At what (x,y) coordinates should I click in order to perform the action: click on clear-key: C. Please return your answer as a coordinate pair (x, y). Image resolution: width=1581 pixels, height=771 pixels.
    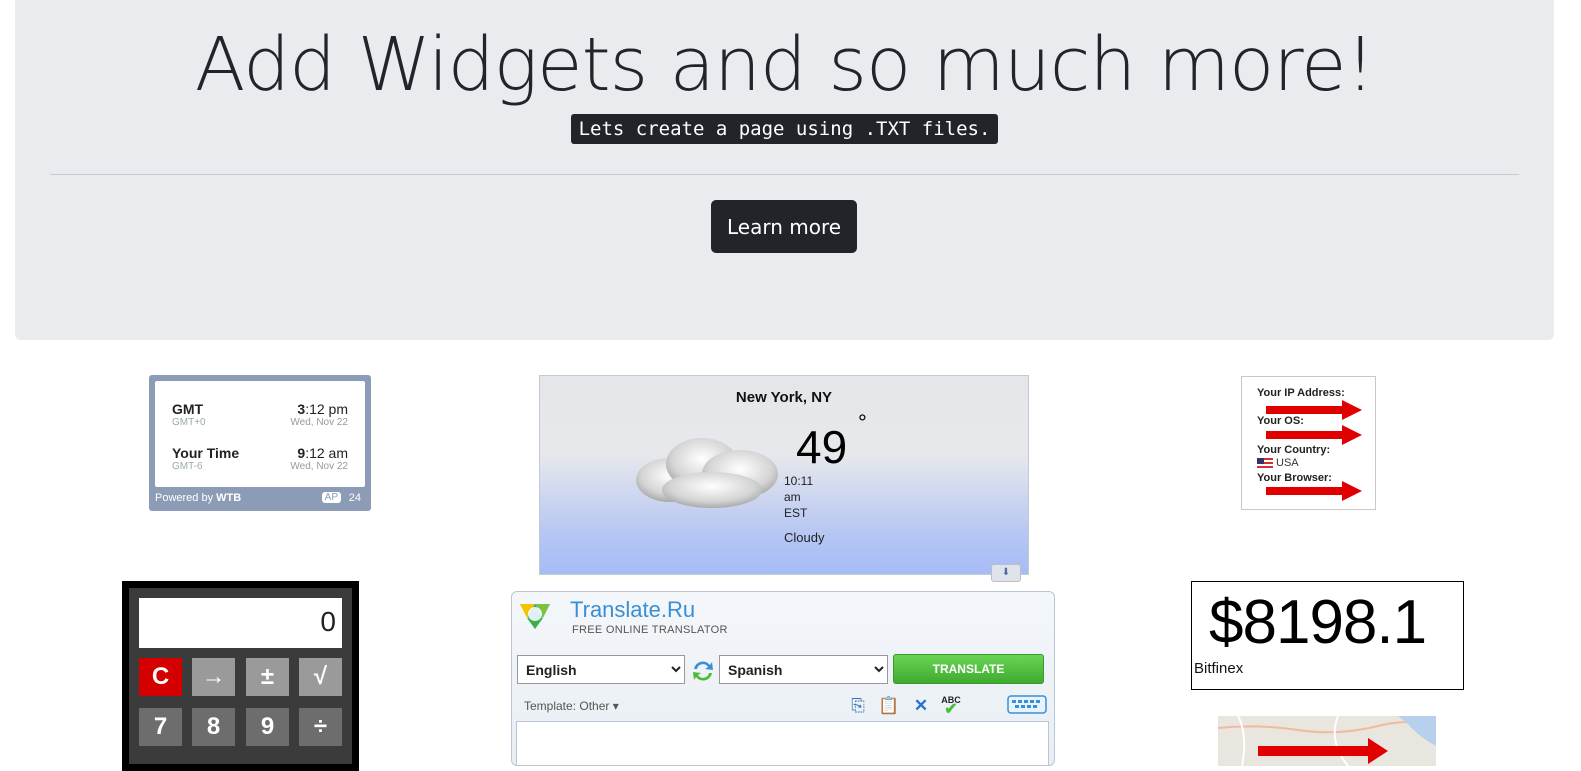
    Looking at the image, I should click on (160, 677).